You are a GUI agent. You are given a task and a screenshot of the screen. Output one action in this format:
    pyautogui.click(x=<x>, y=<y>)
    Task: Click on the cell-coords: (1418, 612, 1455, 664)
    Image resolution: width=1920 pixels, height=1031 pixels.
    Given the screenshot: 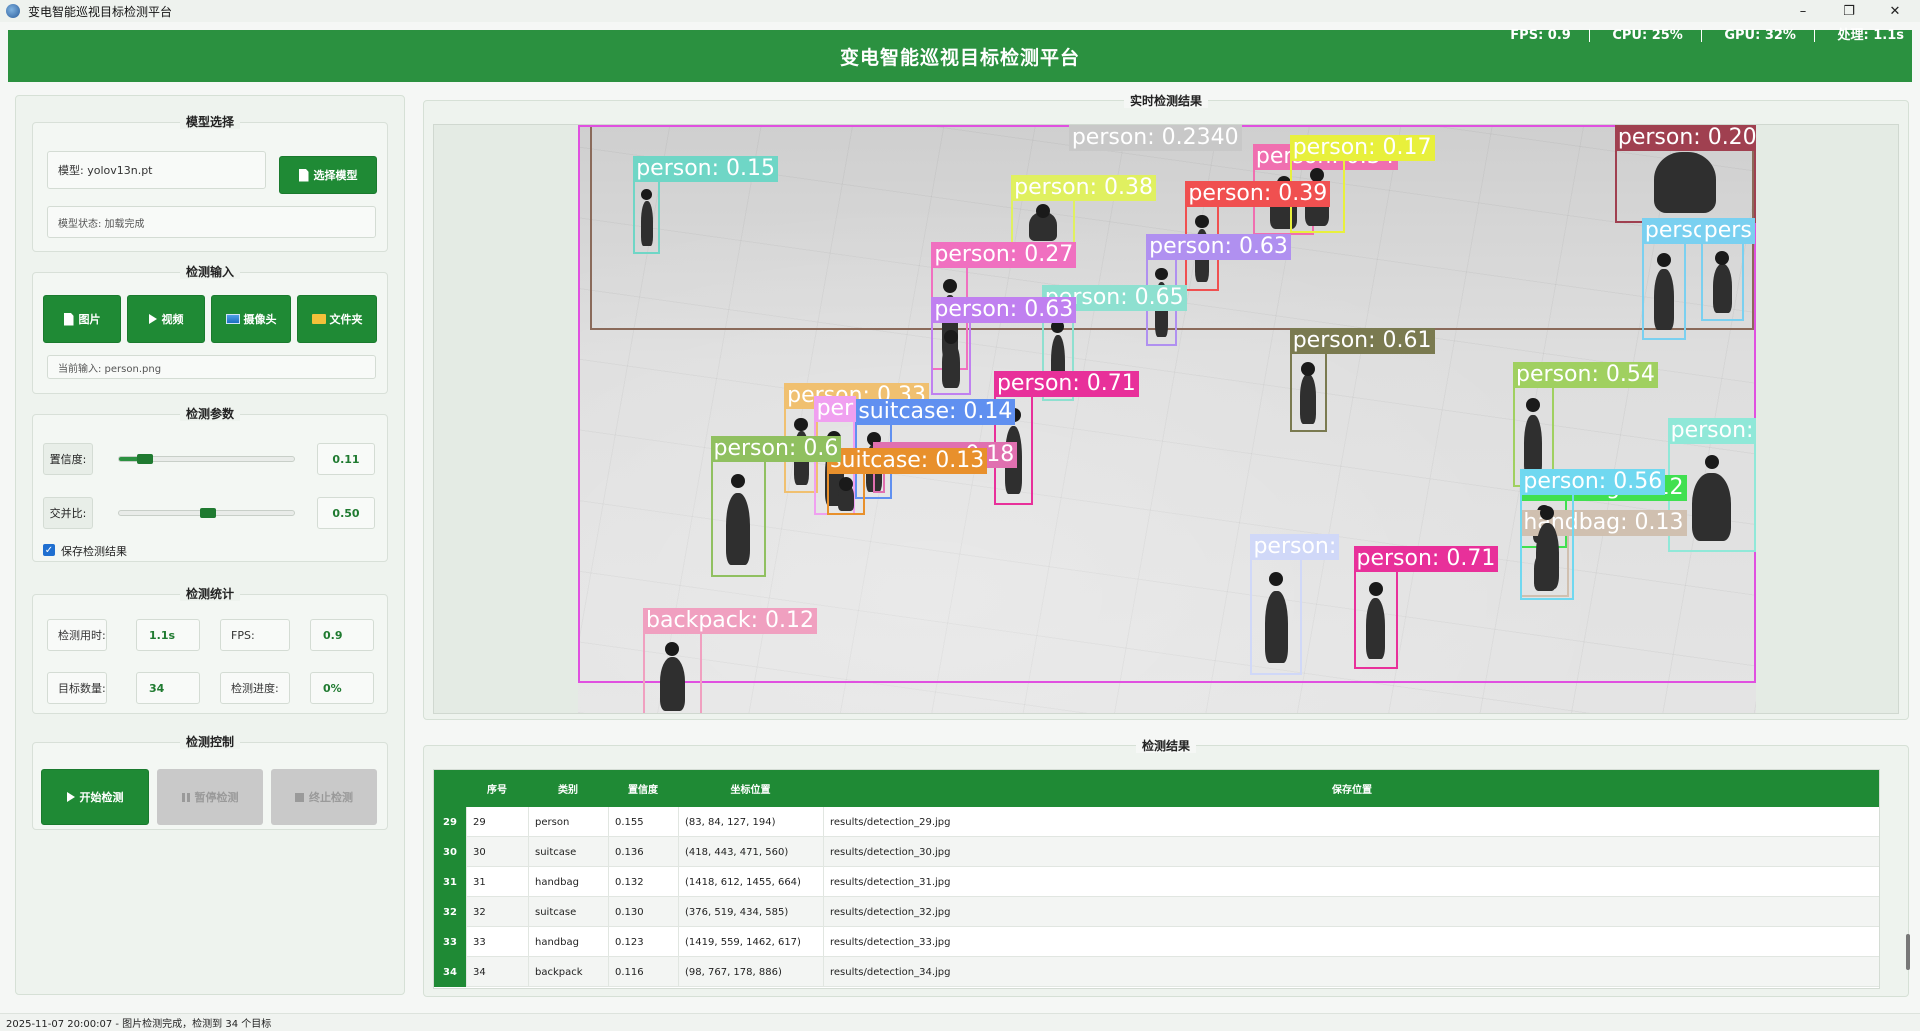 What is the action you would take?
    pyautogui.click(x=750, y=882)
    